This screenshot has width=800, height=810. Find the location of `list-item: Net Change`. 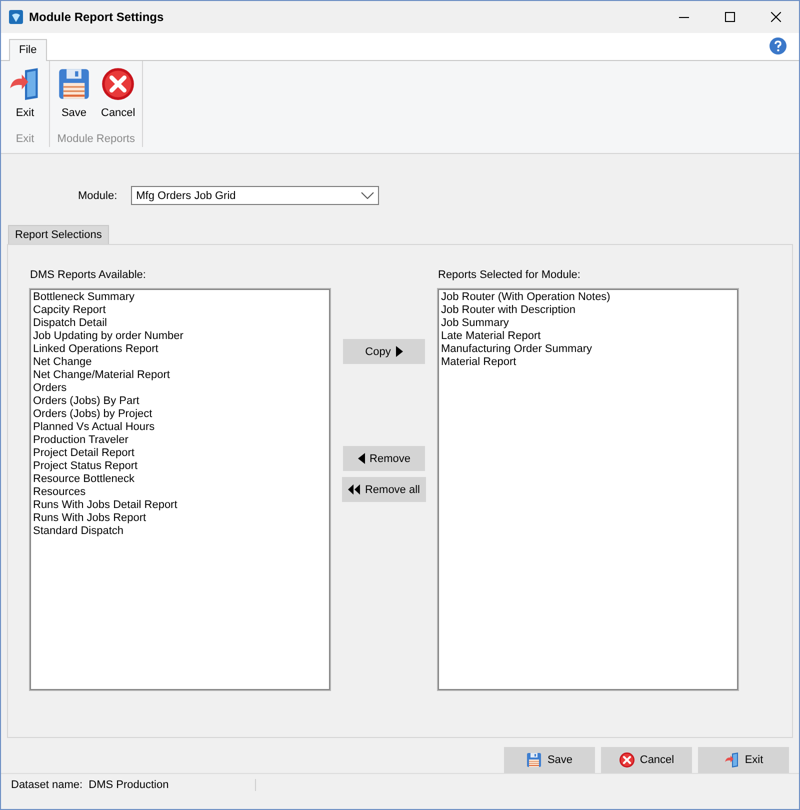

list-item: Net Change is located at coordinates (180, 362).